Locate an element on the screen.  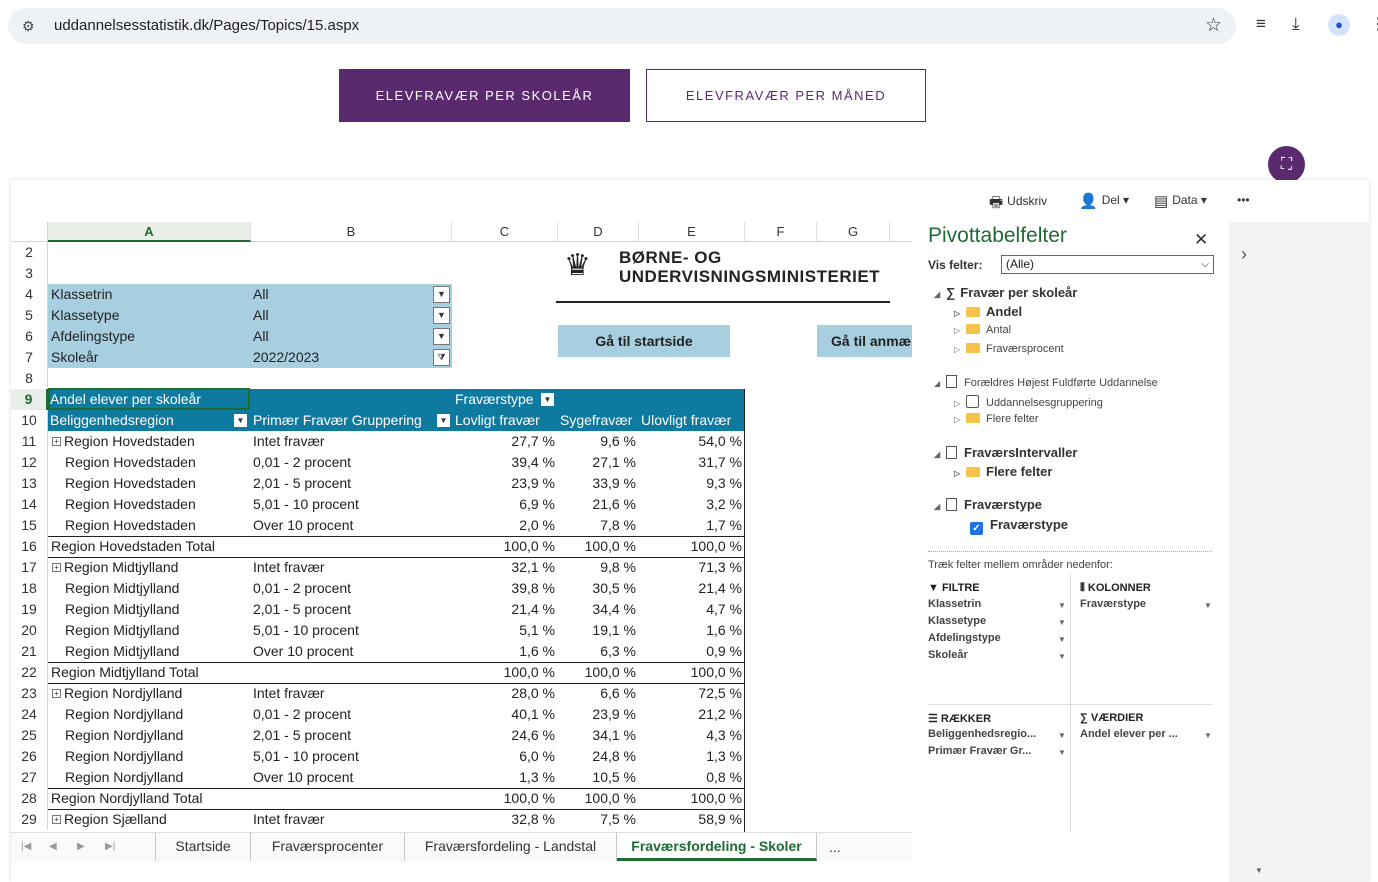
tree-fravaerstype-table: ◢ Fraværstype is located at coordinates (988, 504).